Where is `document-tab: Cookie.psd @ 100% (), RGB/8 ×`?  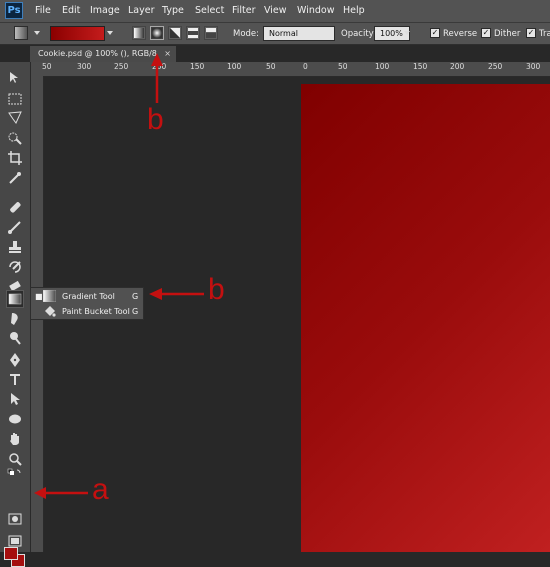
document-tab: Cookie.psd @ 100% (), RGB/8 × is located at coordinates (103, 54).